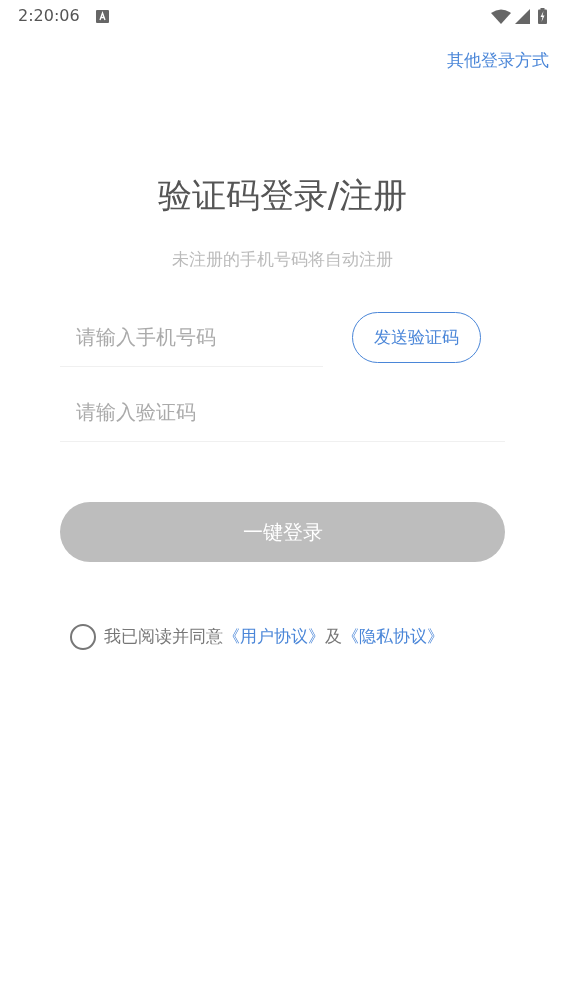 This screenshot has width=565, height=1004. I want to click on phone-field: 请输入手机号码, so click(191, 337).